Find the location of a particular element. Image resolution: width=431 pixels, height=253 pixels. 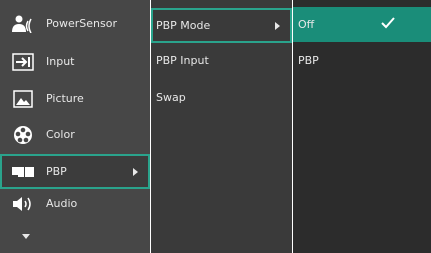

checkmark-icon is located at coordinates (388, 24).